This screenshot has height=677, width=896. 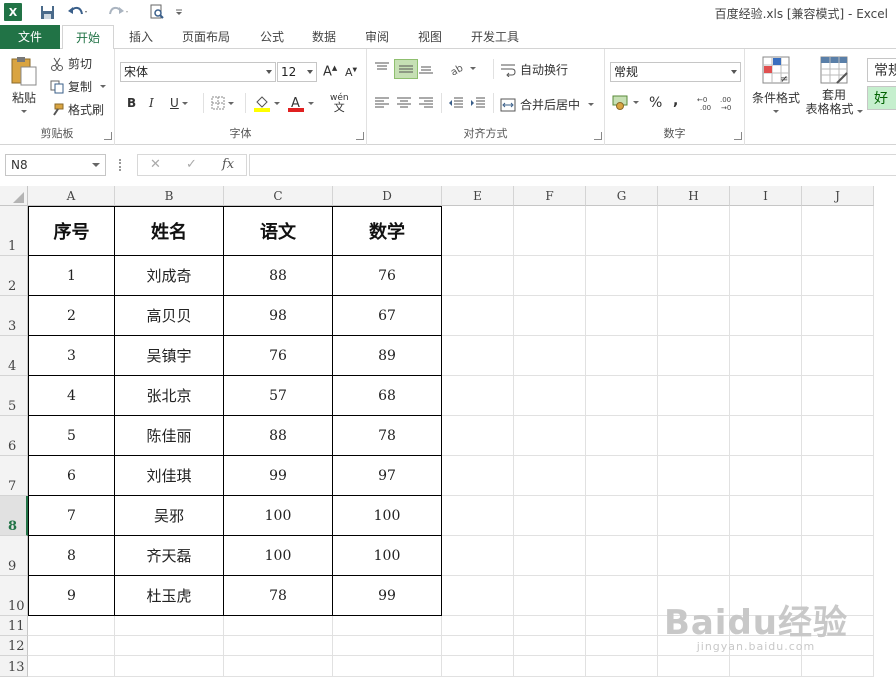 I want to click on redo-icon, so click(x=118, y=12).